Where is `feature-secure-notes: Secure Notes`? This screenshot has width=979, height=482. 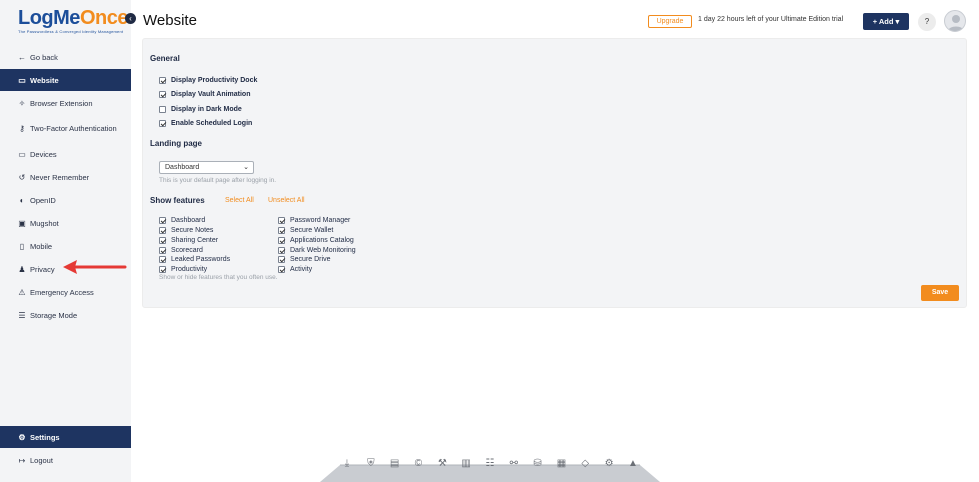
feature-secure-notes: Secure Notes is located at coordinates (186, 230).